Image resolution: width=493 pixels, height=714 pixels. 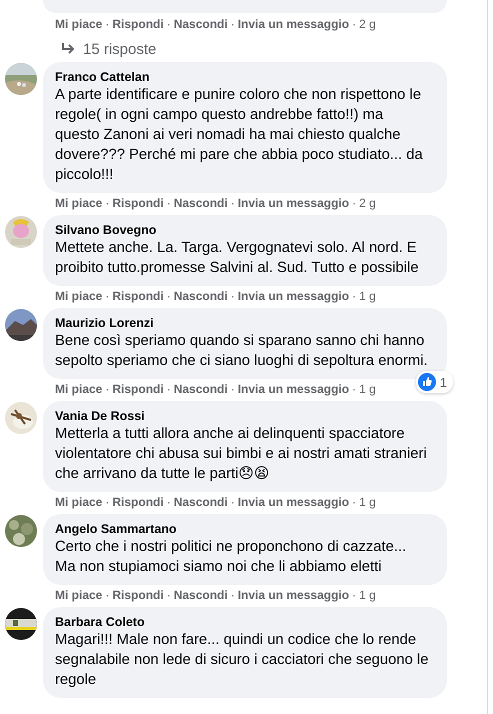 I want to click on reply-arrow-icon, so click(x=68, y=49).